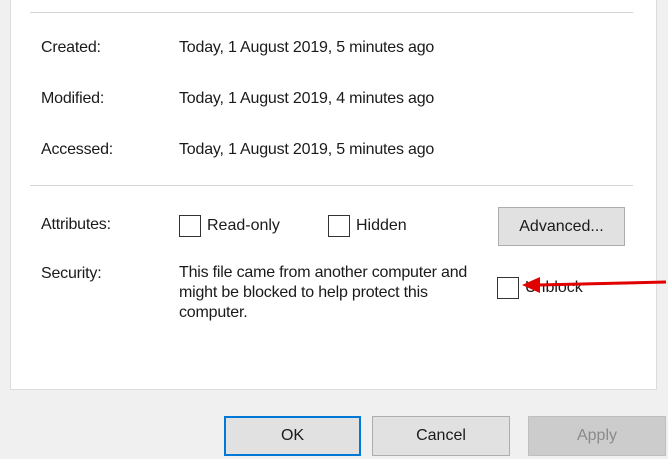 The width and height of the screenshot is (668, 459). Describe the element at coordinates (441, 436) in the screenshot. I see `cancel-button: Cancel` at that location.